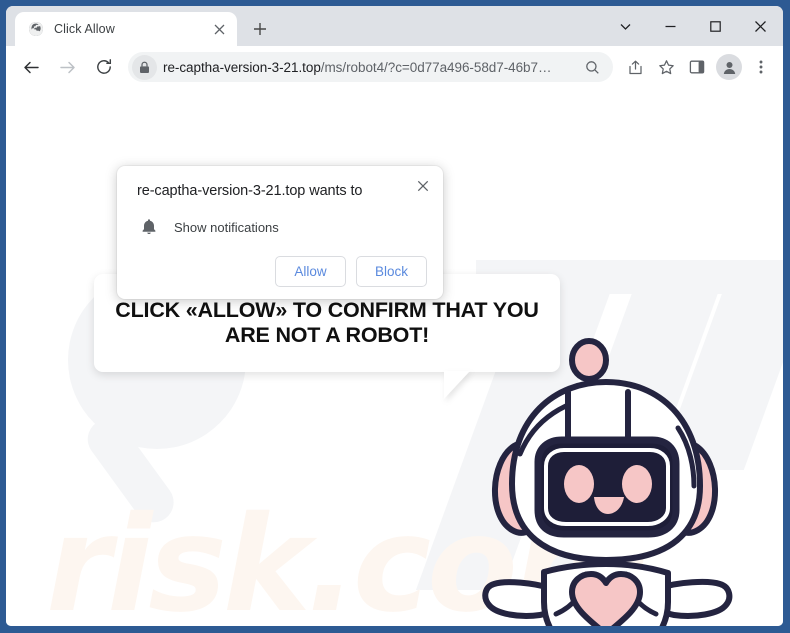  Describe the element at coordinates (219, 29) in the screenshot. I see `tab-close-icon` at that location.